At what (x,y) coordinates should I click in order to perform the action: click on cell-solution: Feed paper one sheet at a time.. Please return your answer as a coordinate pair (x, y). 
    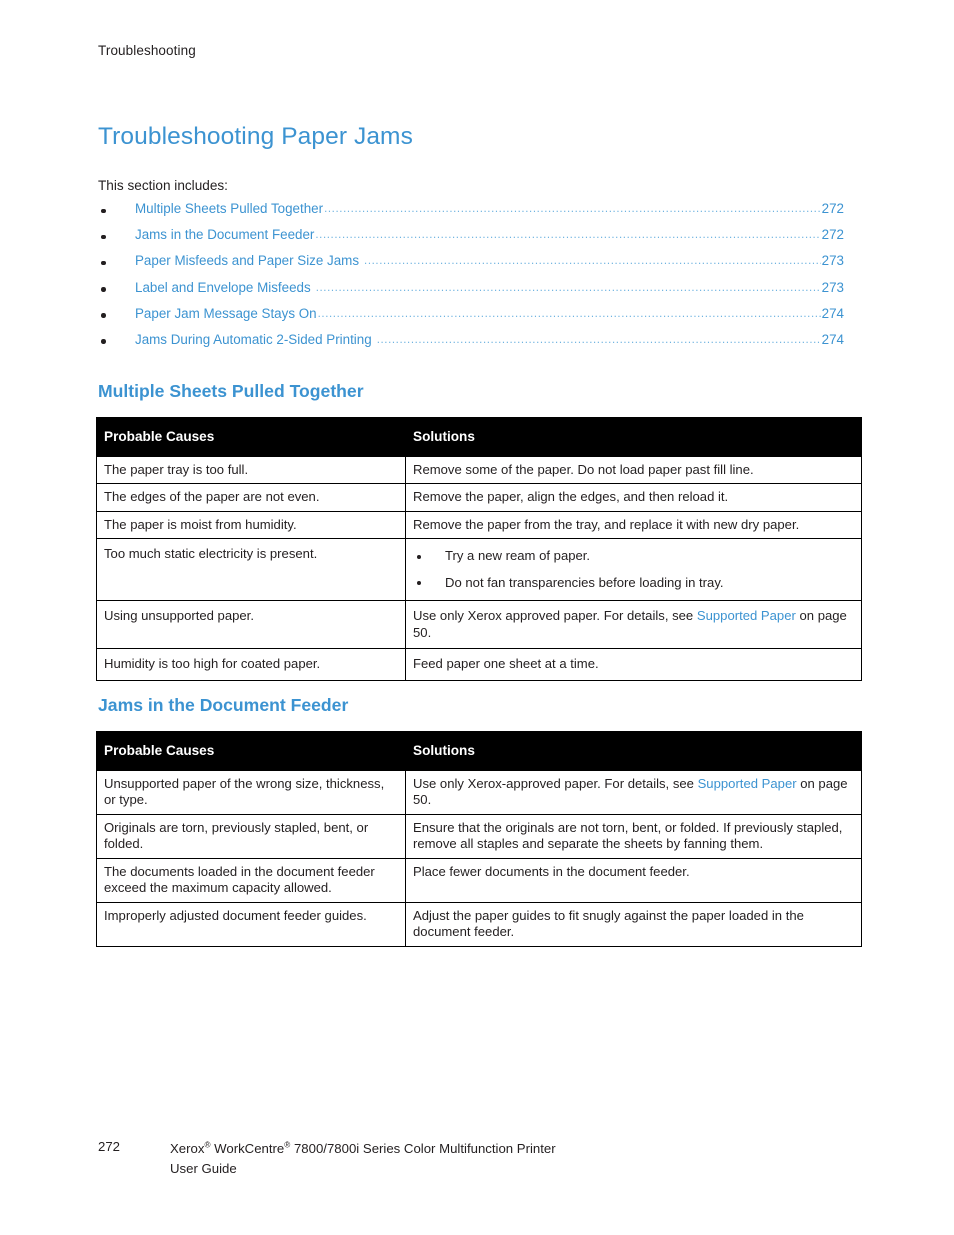
    Looking at the image, I should click on (633, 664).